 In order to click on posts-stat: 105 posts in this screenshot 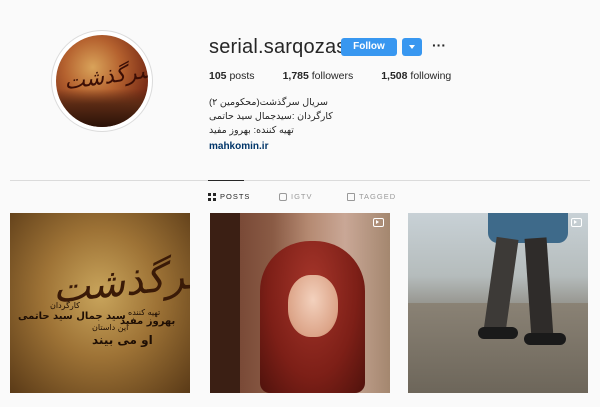, I will do `click(232, 76)`.